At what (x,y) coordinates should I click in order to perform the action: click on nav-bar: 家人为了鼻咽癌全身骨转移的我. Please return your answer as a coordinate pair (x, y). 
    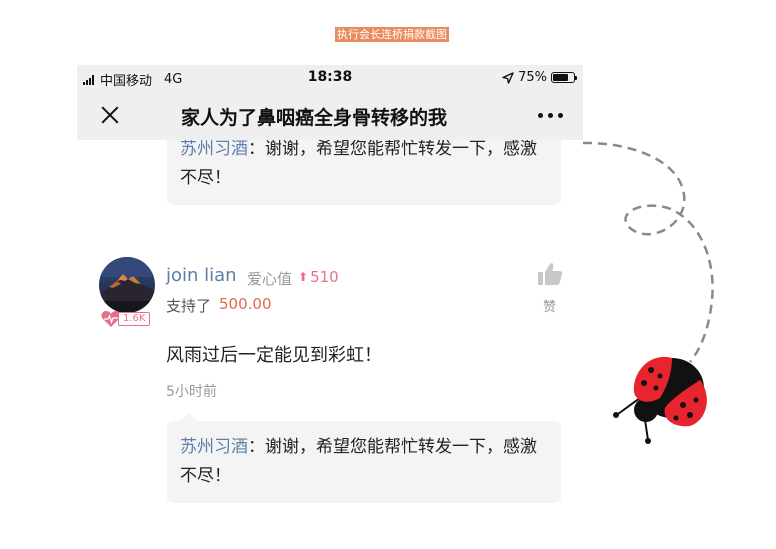
    Looking at the image, I should click on (330, 115).